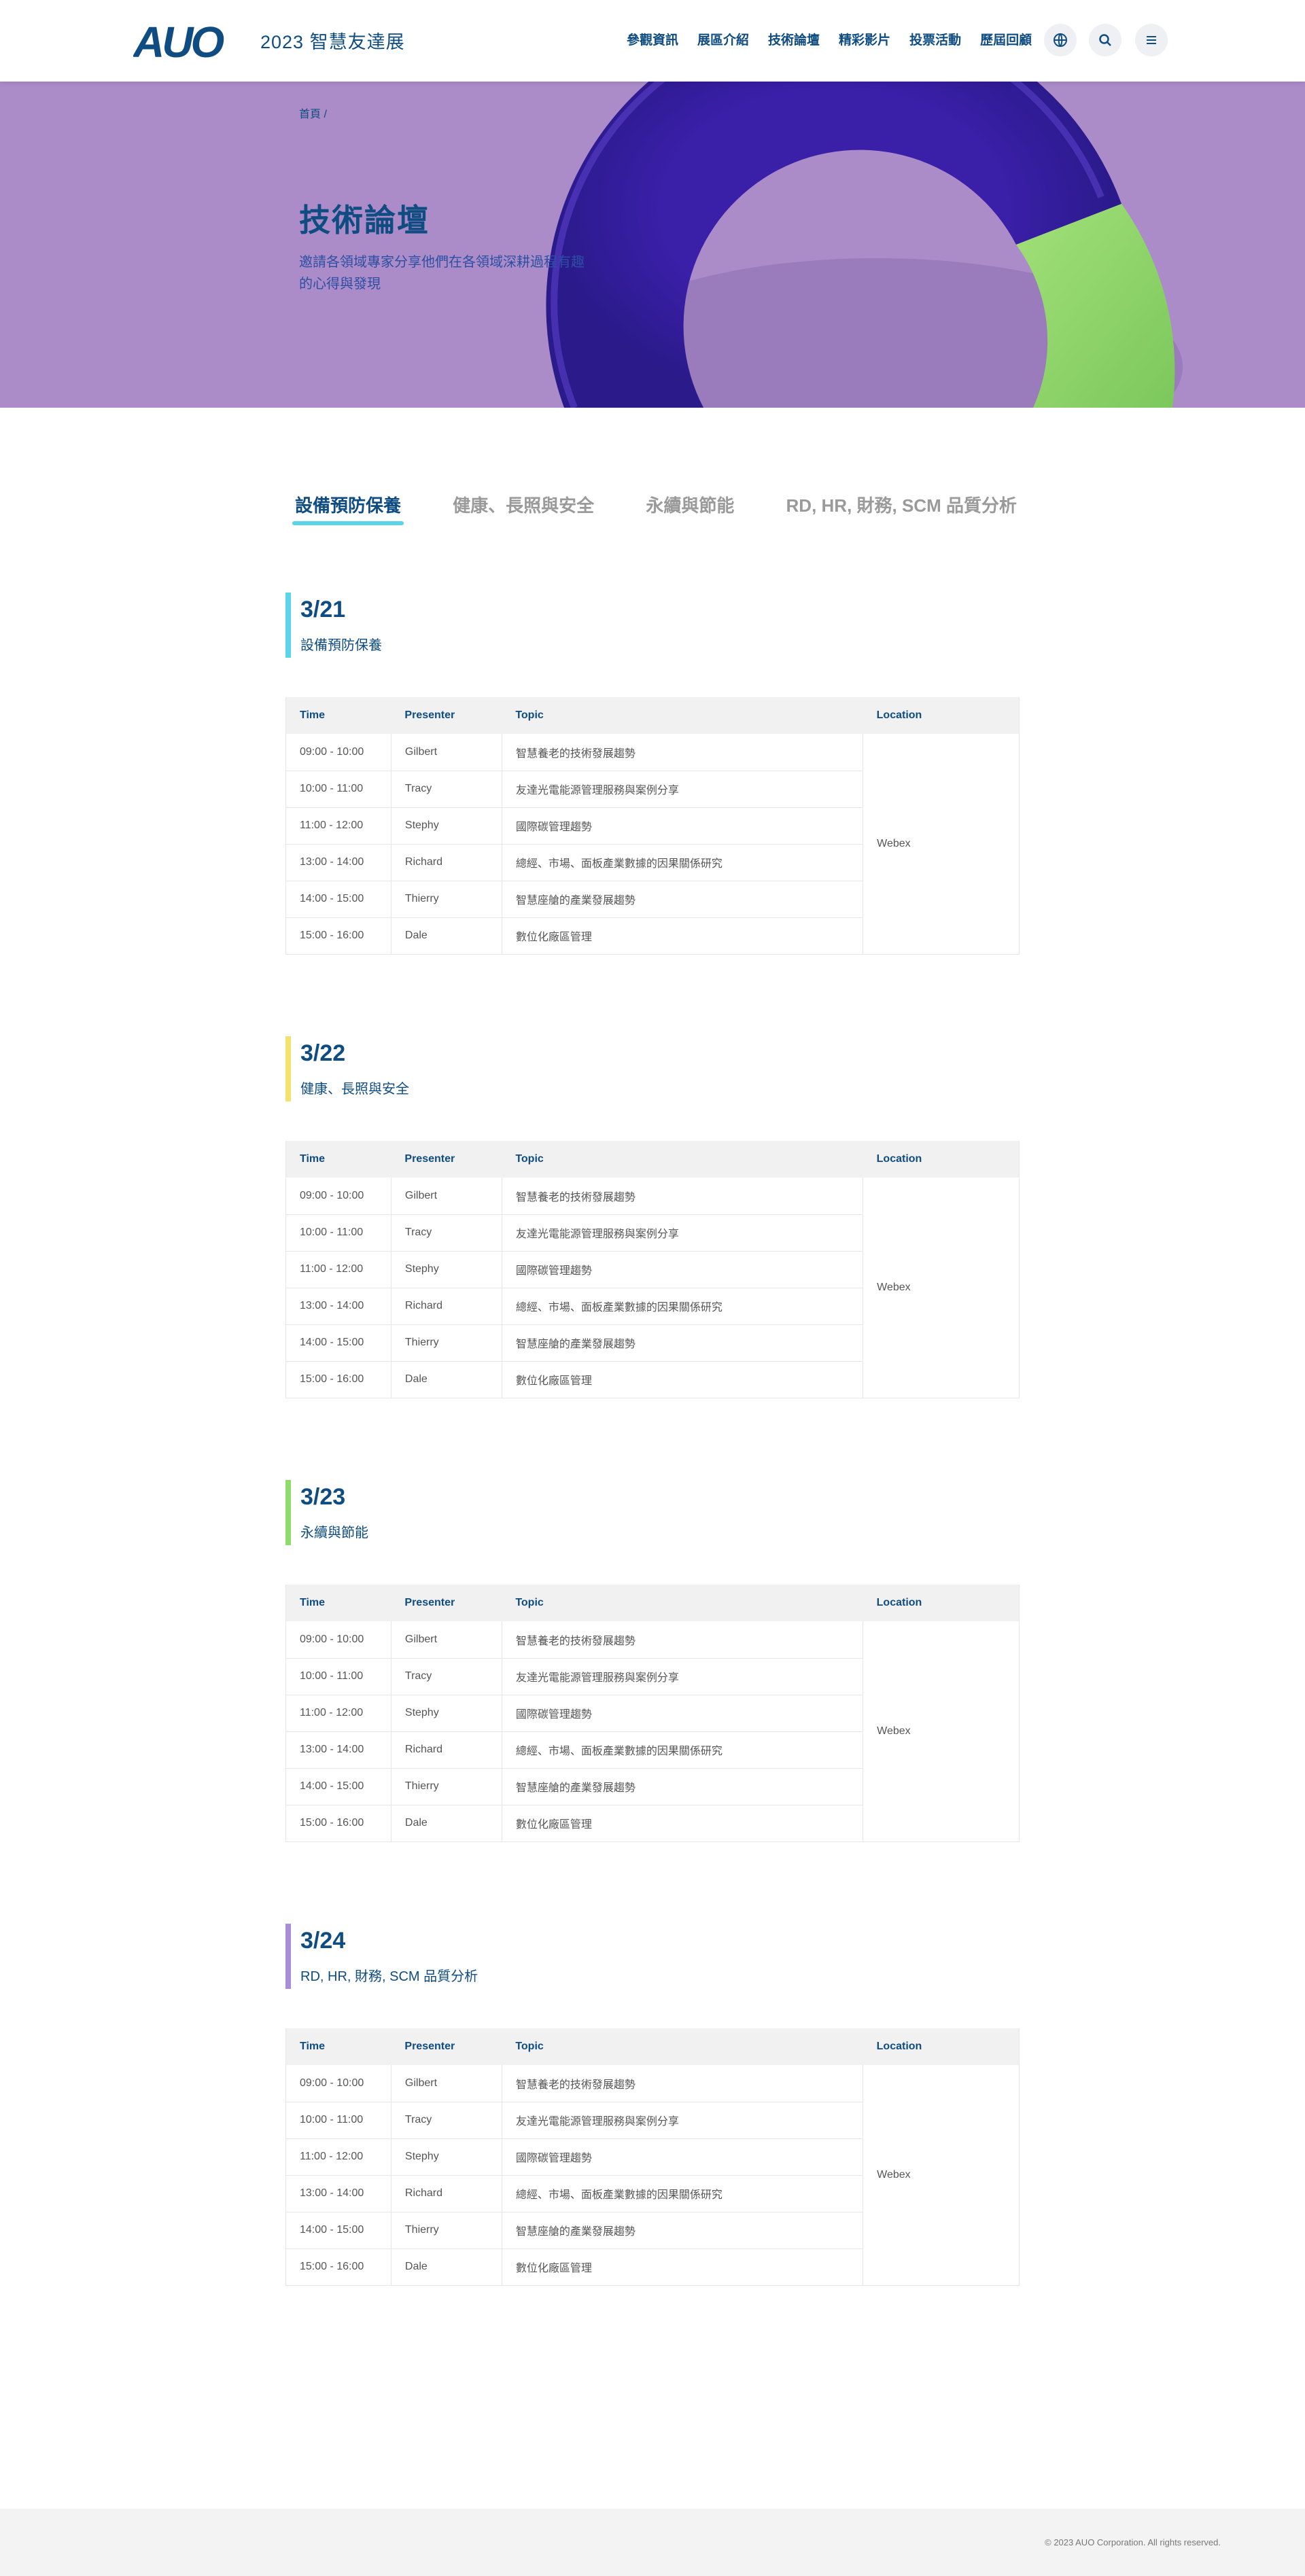  What do you see at coordinates (313, 113) in the screenshot?
I see `breadcrumb: 首頁 /` at bounding box center [313, 113].